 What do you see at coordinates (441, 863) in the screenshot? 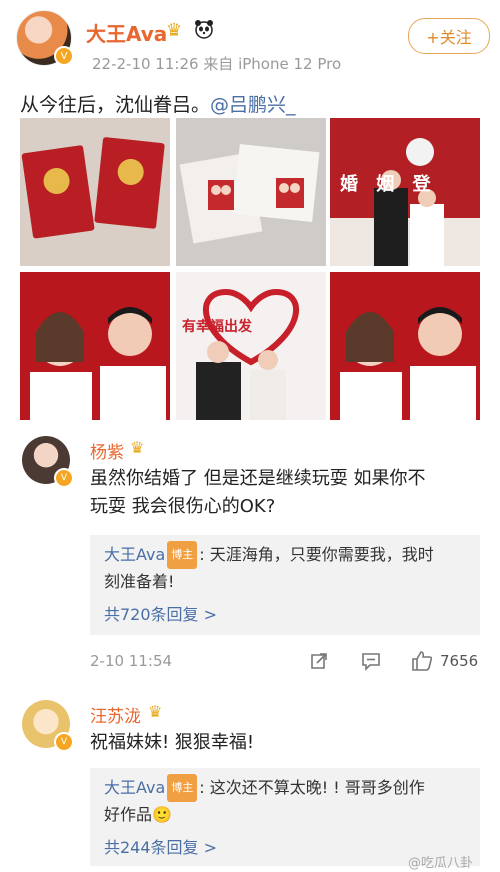
I see `watermark: @吃瓜八卦` at bounding box center [441, 863].